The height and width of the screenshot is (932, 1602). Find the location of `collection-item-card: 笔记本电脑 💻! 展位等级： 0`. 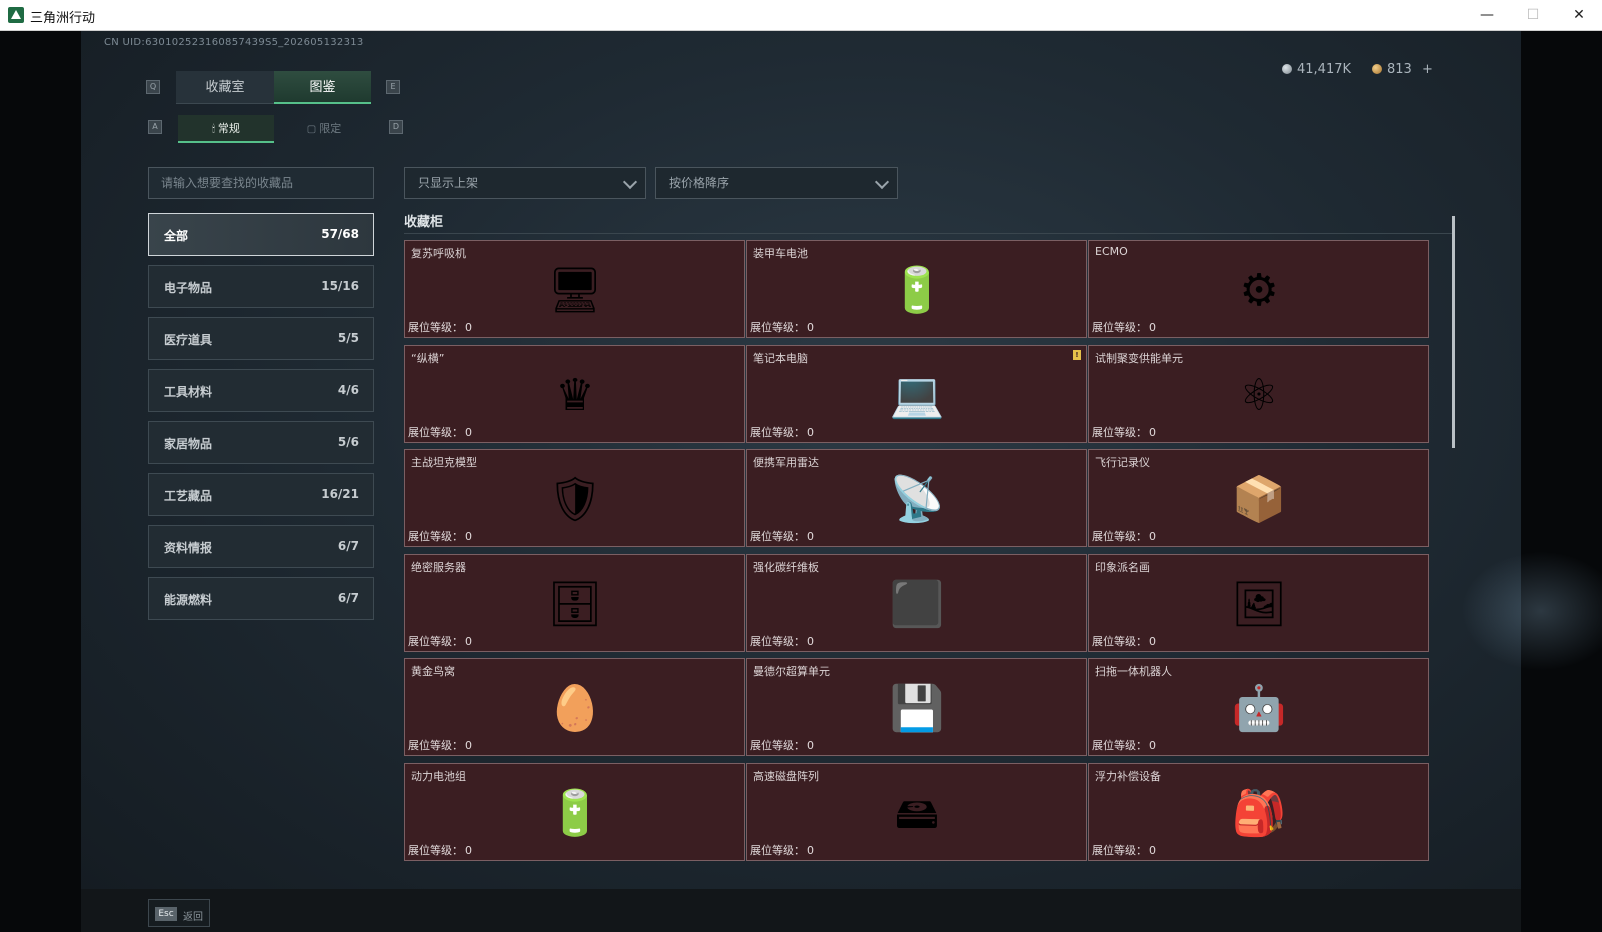

collection-item-card: 笔记本电脑 💻! 展位等级： 0 is located at coordinates (916, 393).